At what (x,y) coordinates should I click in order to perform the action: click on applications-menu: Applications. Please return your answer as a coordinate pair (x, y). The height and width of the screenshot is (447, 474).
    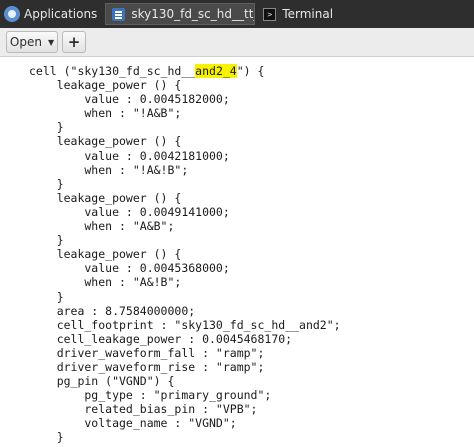
    Looking at the image, I should click on (51, 14).